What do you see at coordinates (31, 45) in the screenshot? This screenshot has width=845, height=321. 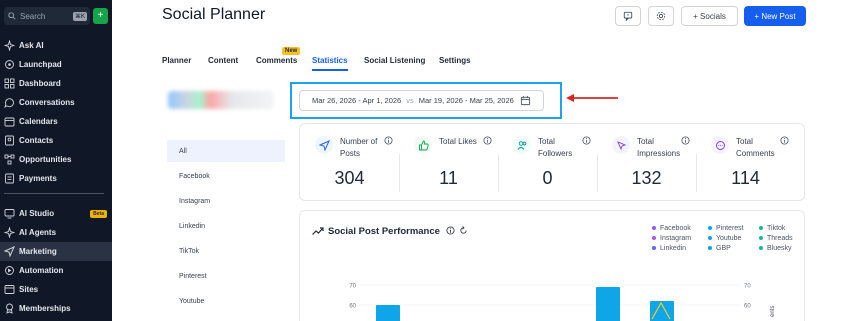 I see `sidebar-item-label: Ask AI` at bounding box center [31, 45].